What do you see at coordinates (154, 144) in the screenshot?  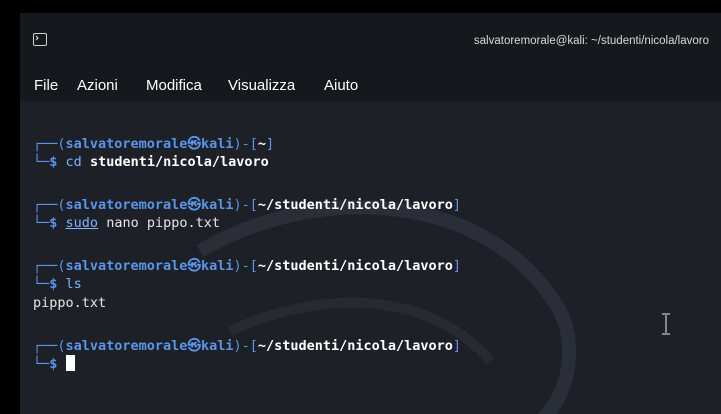 I see `prompt-line: ┌──(salvatoremorale㉿kali)-[~]` at bounding box center [154, 144].